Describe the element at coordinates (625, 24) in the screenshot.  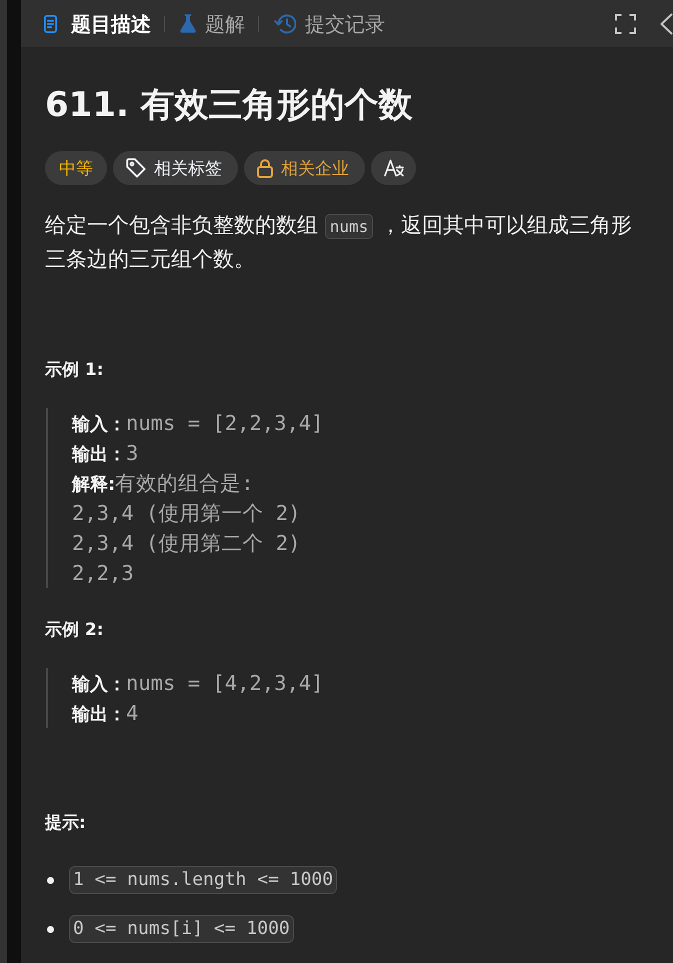
I see `fullscreen-icon` at that location.